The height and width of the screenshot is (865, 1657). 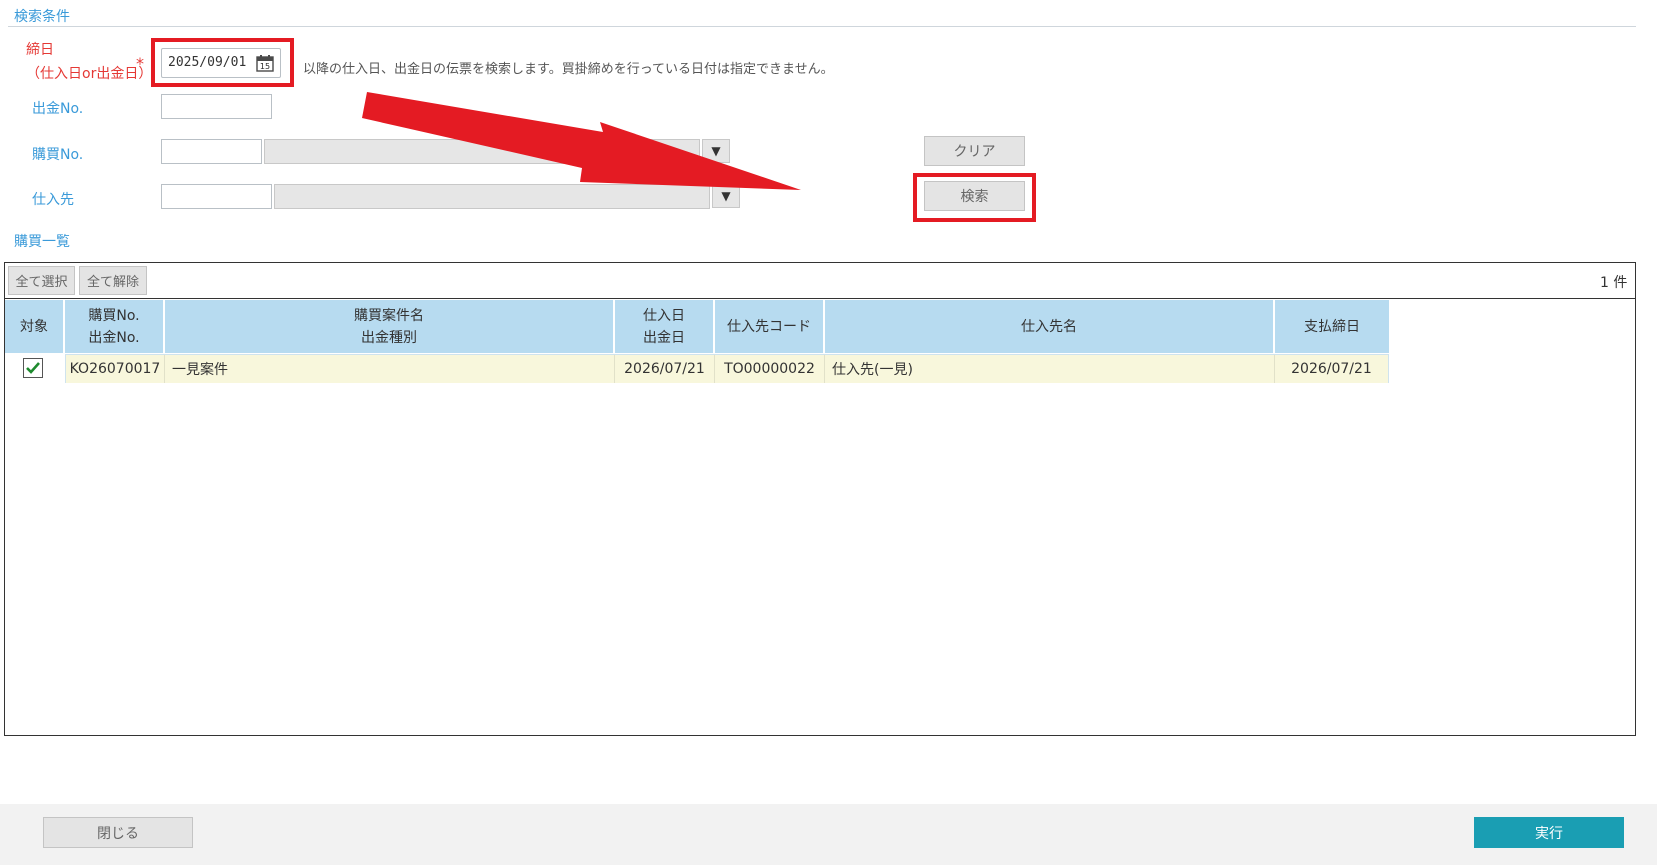 I want to click on cell-purchase-date: 2026/07/21, so click(x=665, y=369).